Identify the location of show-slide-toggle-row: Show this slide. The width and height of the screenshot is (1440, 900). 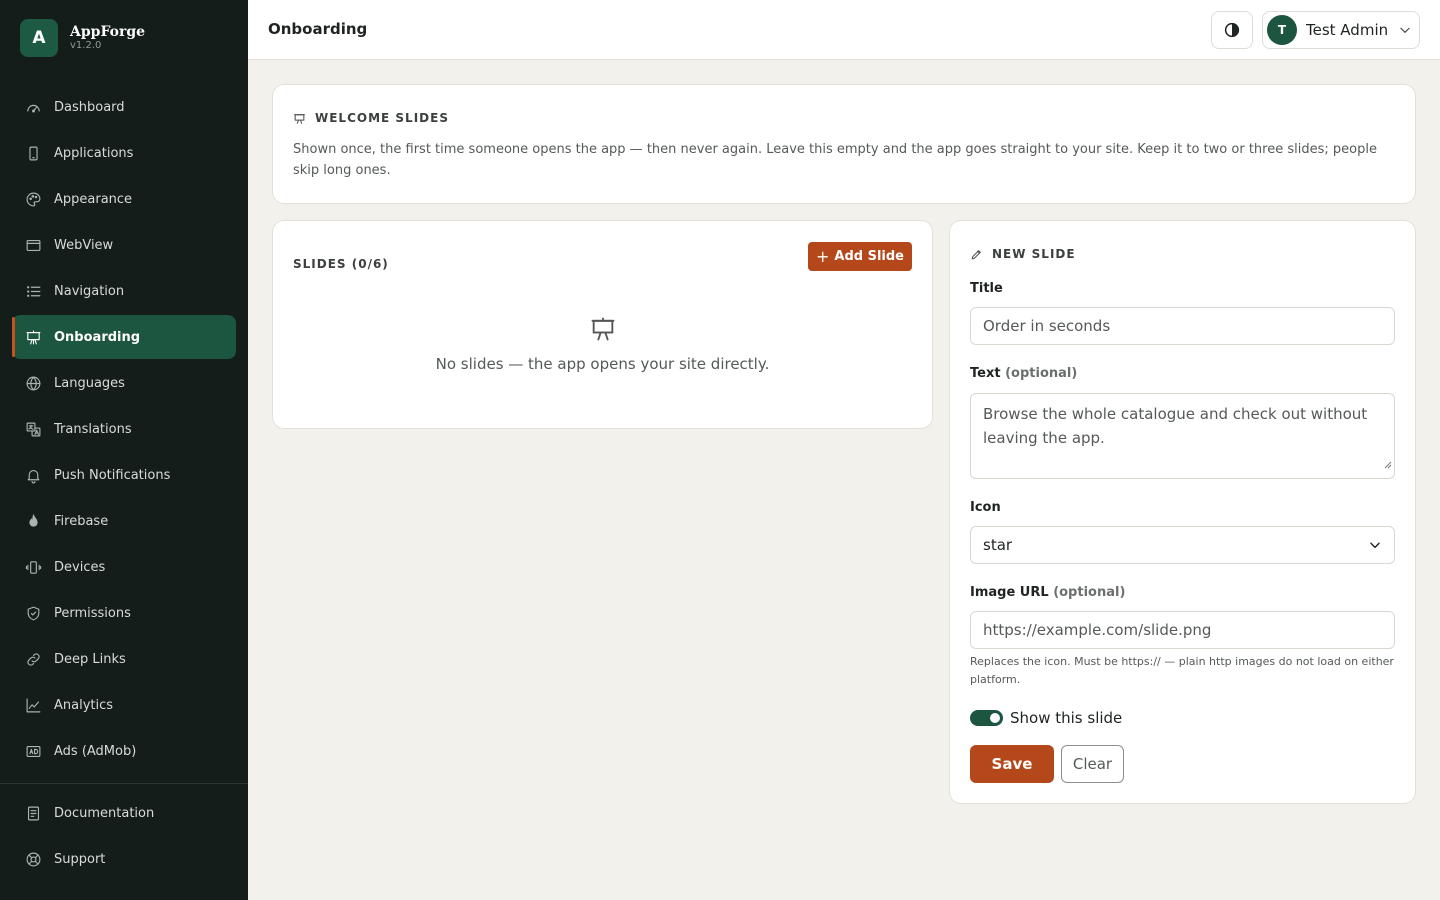
(1046, 718).